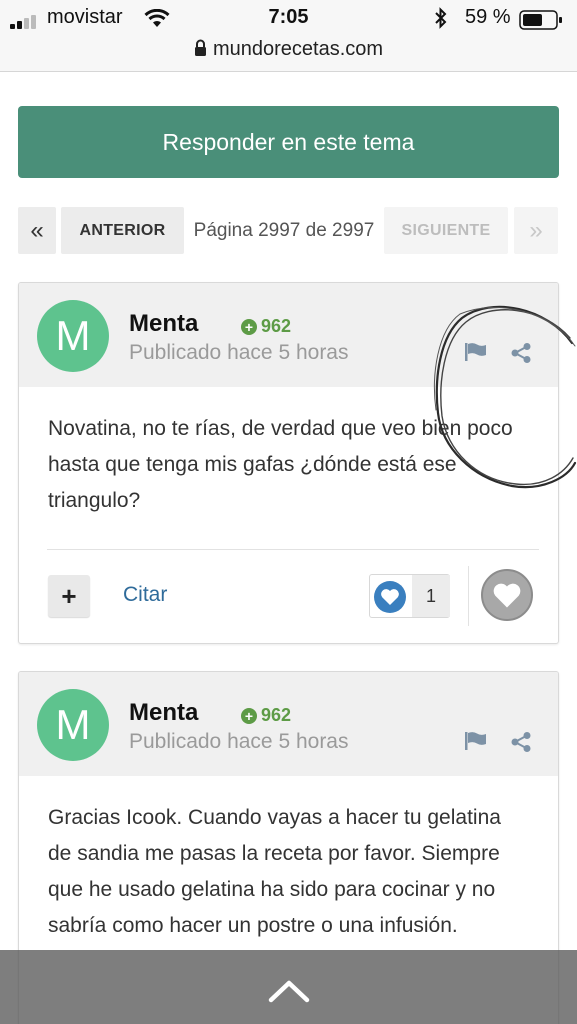 This screenshot has width=577, height=1024. Describe the element at coordinates (288, 36) in the screenshot. I see `status-bar: movistar 7:05 59 % mundorecetas.com` at that location.